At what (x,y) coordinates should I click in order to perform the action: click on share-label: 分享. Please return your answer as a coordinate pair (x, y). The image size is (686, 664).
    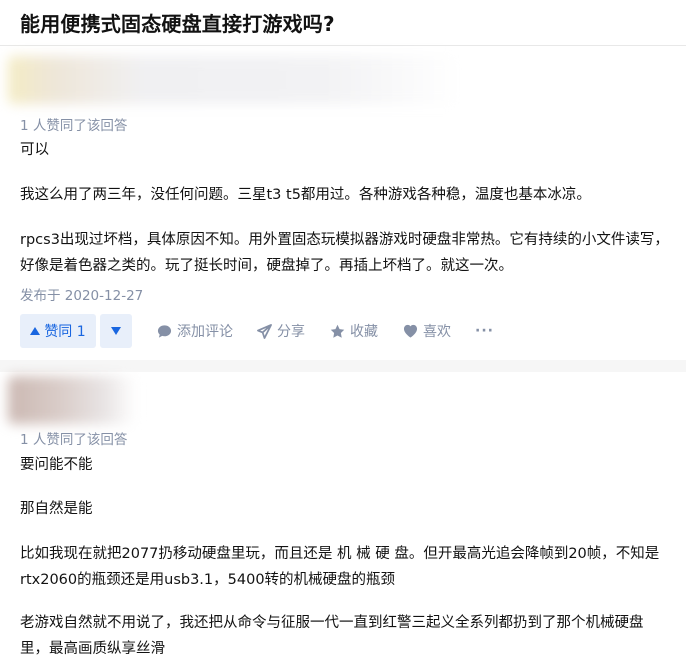
    Looking at the image, I should click on (291, 332).